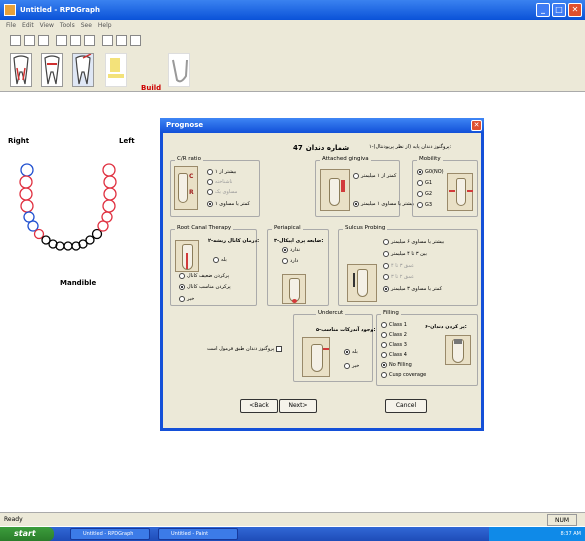 Image resolution: width=585 pixels, height=541 pixels. I want to click on save-icon, so click(43, 40).